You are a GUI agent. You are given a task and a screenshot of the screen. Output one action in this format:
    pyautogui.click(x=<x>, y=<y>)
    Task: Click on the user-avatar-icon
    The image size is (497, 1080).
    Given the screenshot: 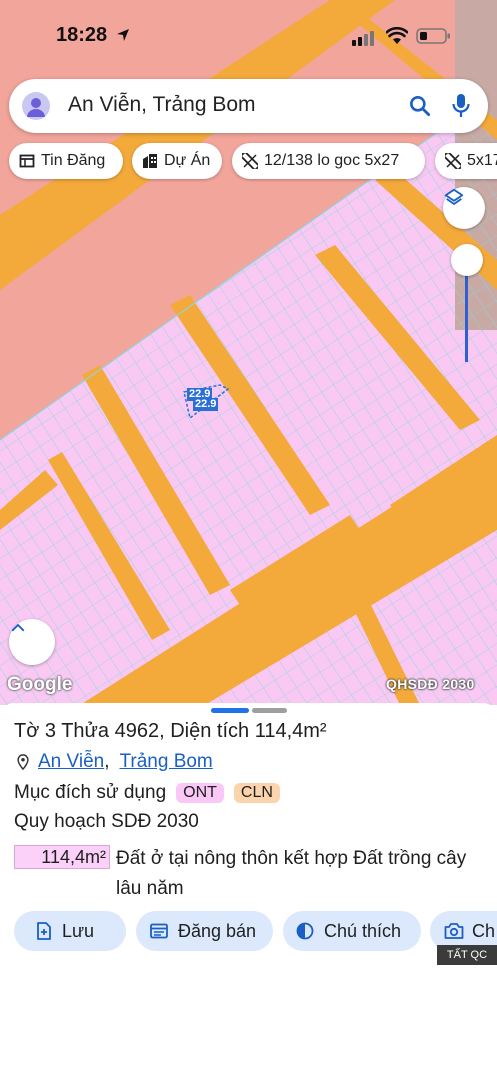 What is the action you would take?
    pyautogui.click(x=36, y=107)
    